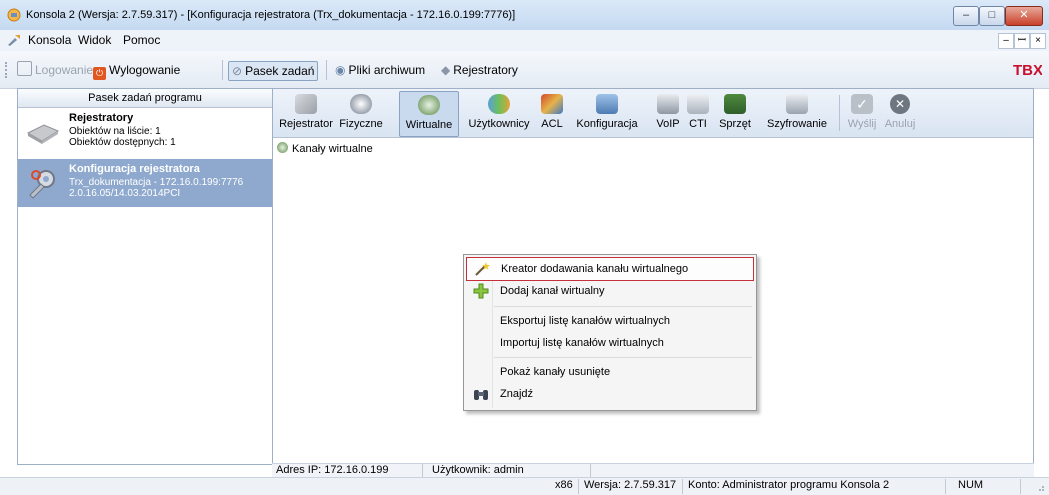 This screenshot has width=1049, height=495. I want to click on task-item-line: 2.0.16.05/14.03.2014PCI, so click(125, 193).